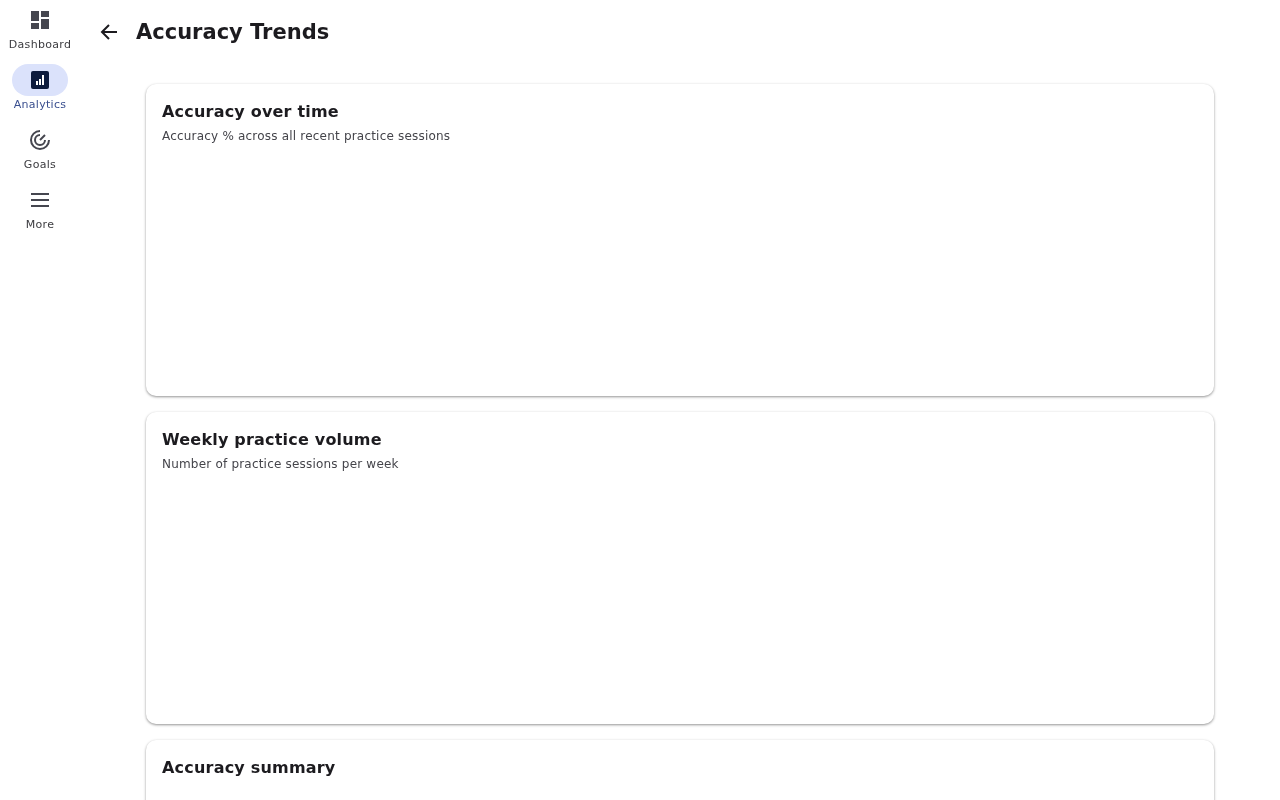  I want to click on card-subtitle: Accuracy % across all recent practice sessions, so click(307, 136).